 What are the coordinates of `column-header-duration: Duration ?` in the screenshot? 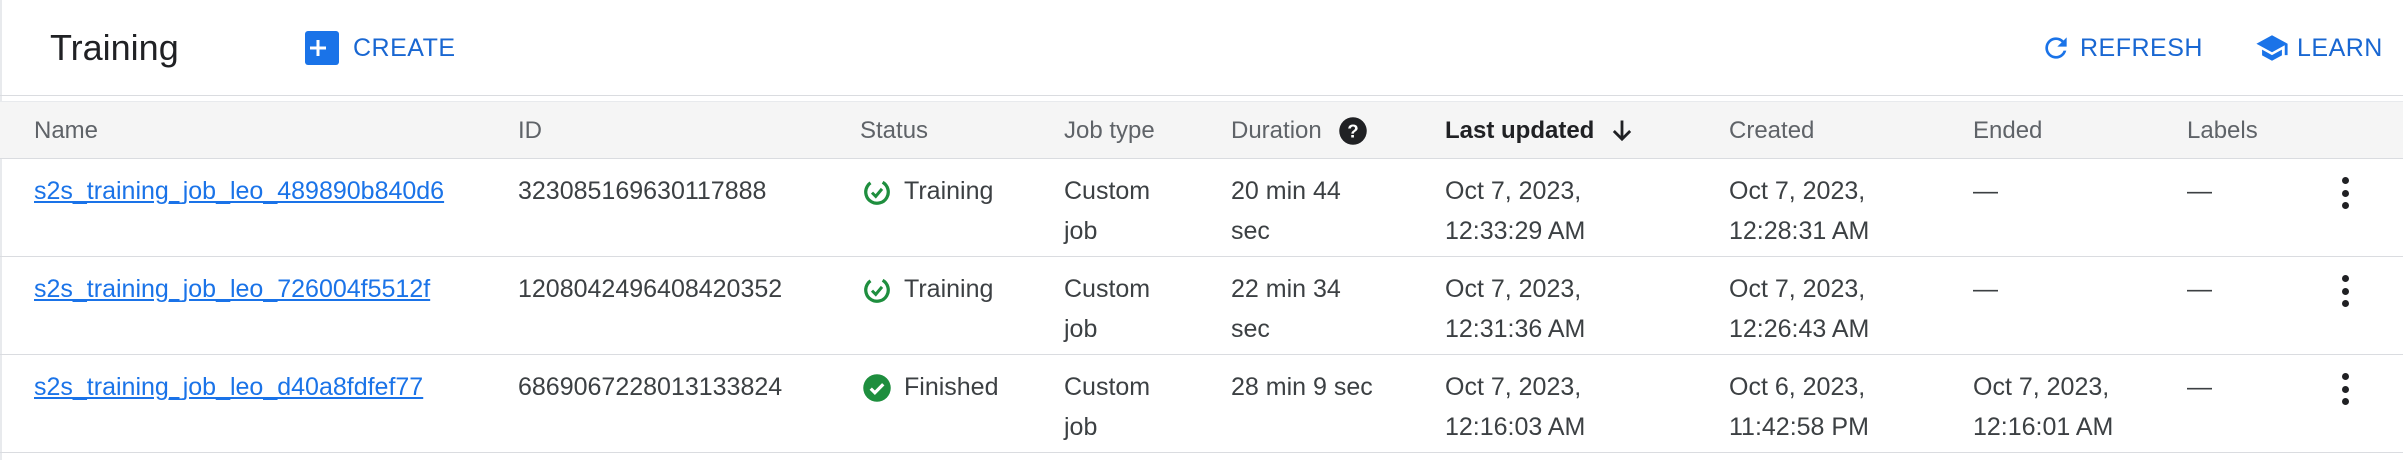 It's located at (1299, 131).